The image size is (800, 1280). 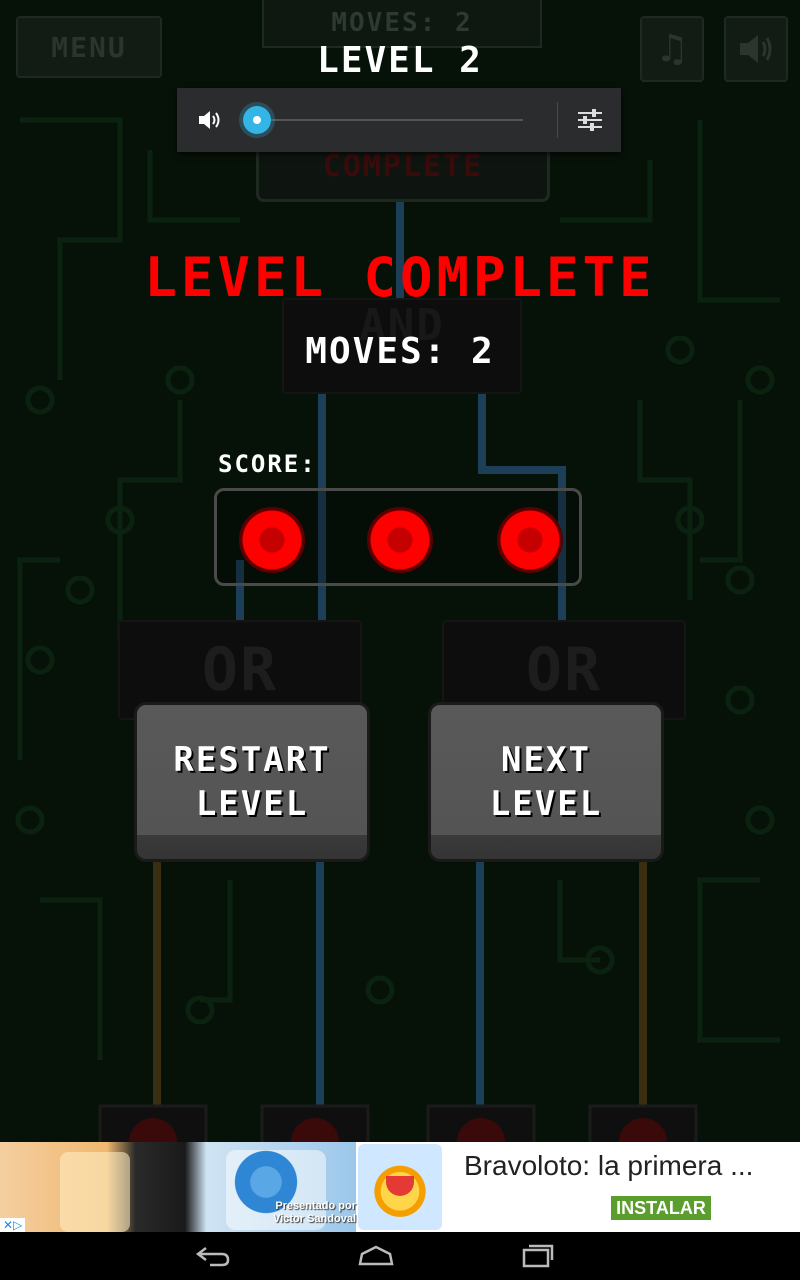 What do you see at coordinates (212, 1256) in the screenshot?
I see `back-icon` at bounding box center [212, 1256].